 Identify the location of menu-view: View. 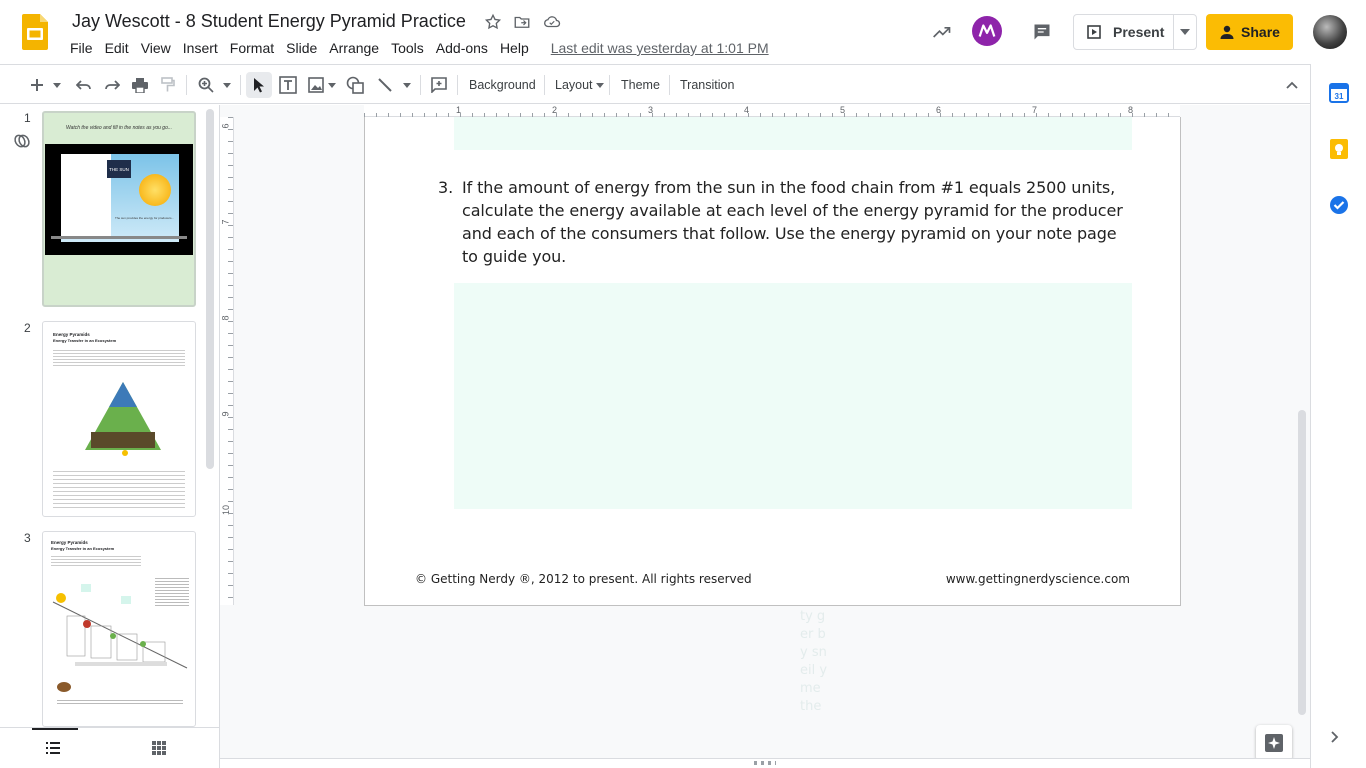
(156, 48).